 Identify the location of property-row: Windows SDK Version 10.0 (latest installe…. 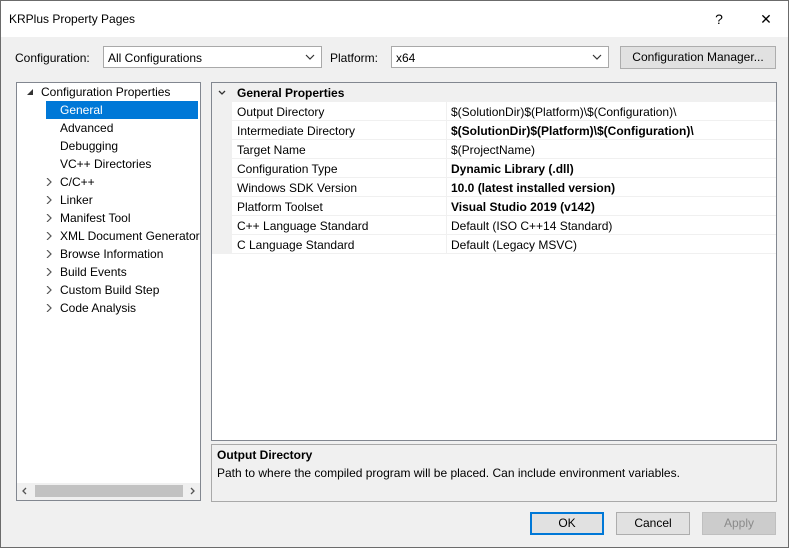
(494, 187).